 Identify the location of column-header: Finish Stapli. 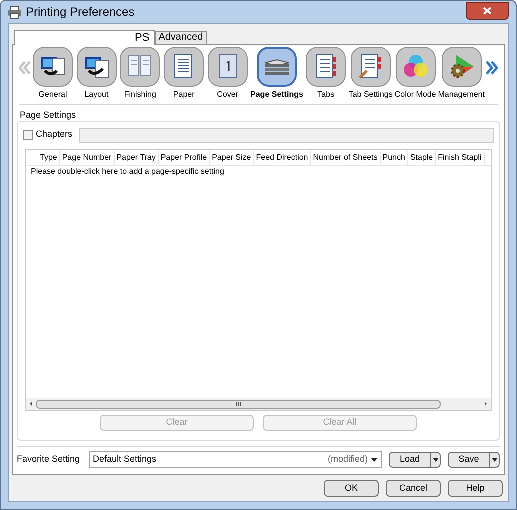
(460, 157).